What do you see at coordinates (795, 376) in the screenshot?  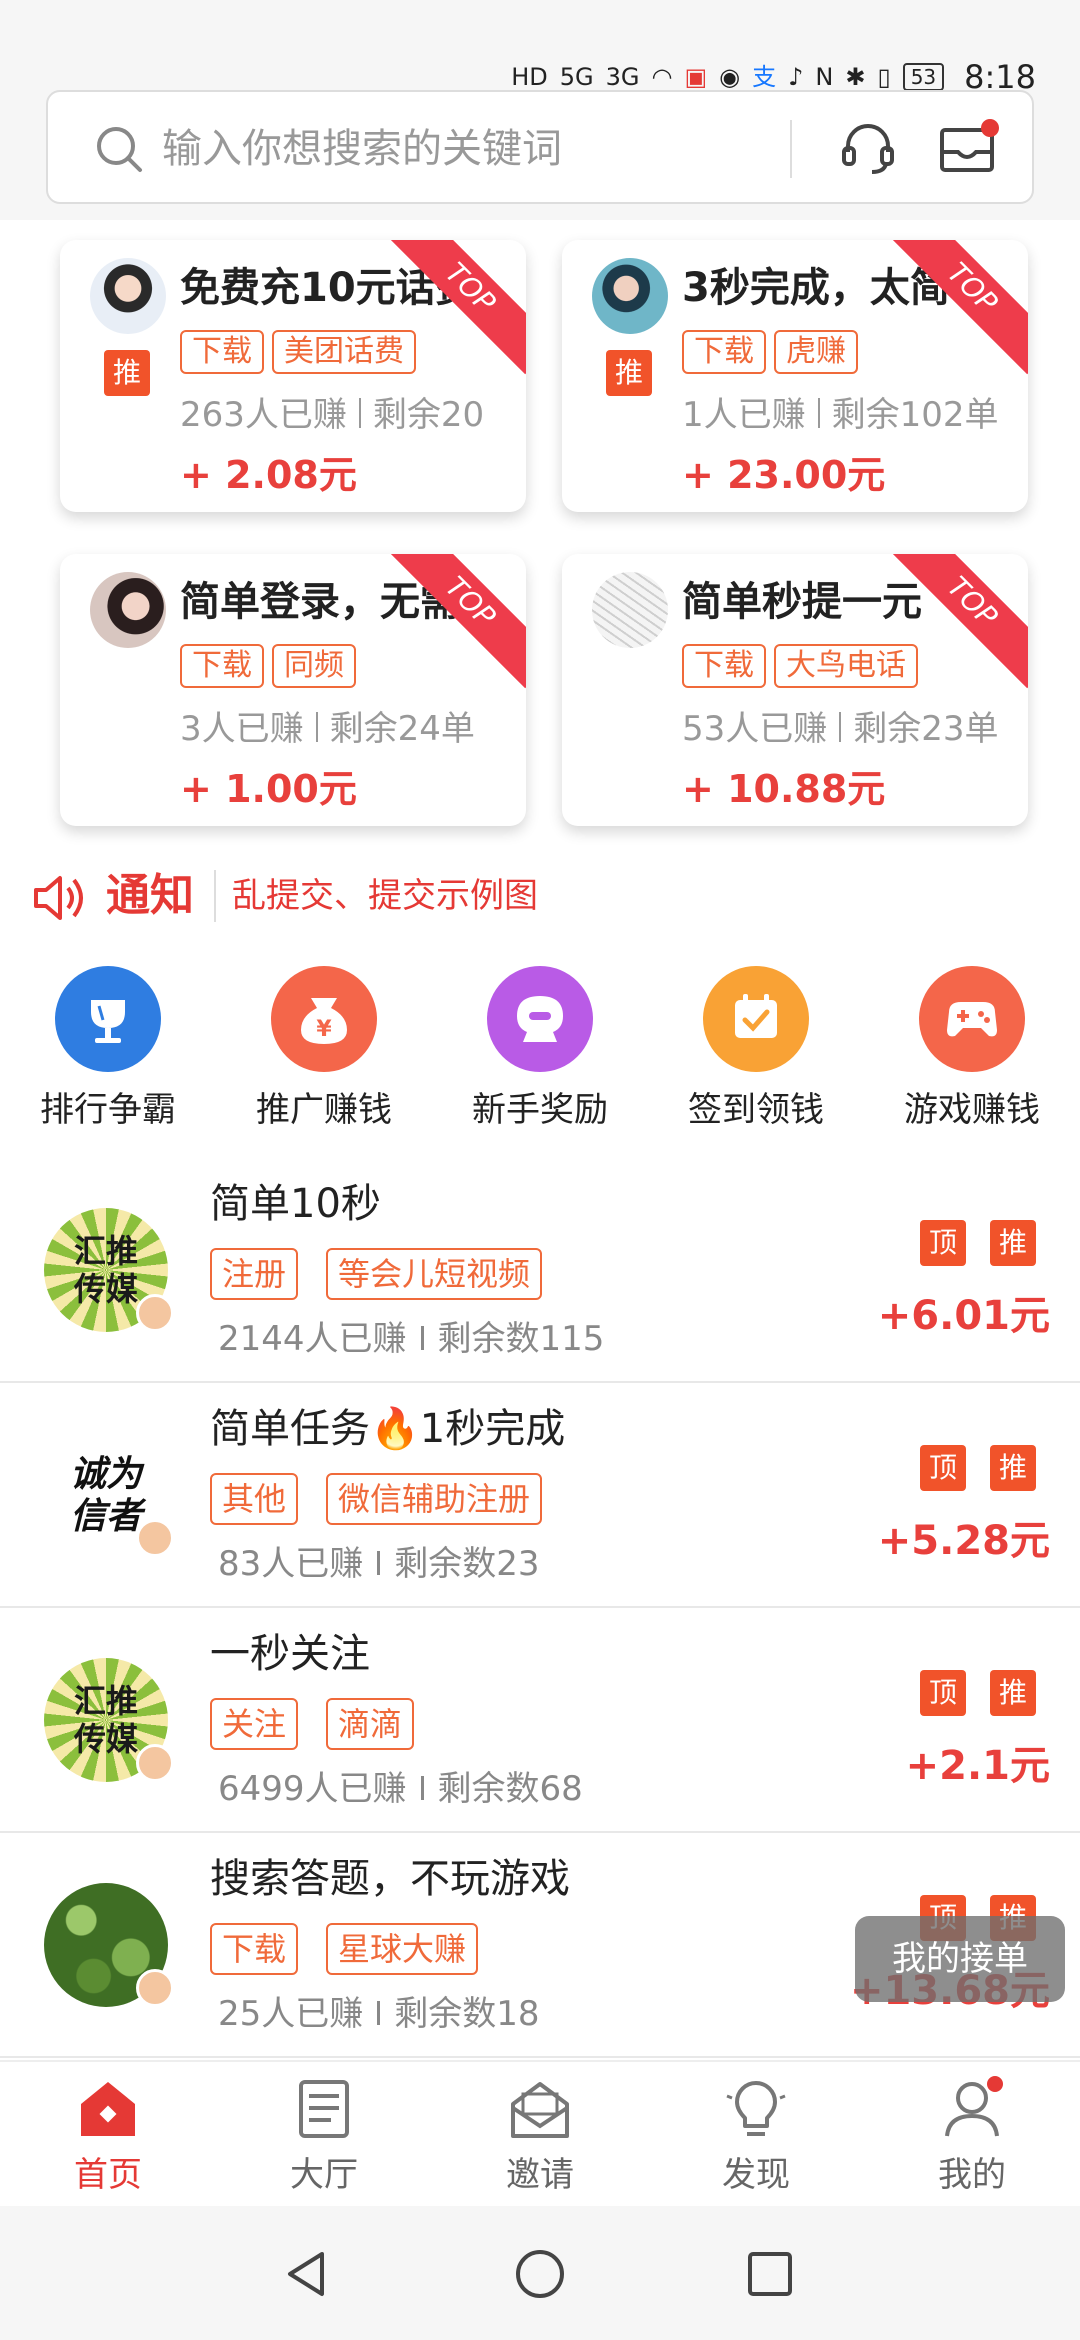 I see `task-card: 推 3秒完成，太简单 下载 虎赚 1人已赚 剩余102单 + 23.00元 TOP` at bounding box center [795, 376].